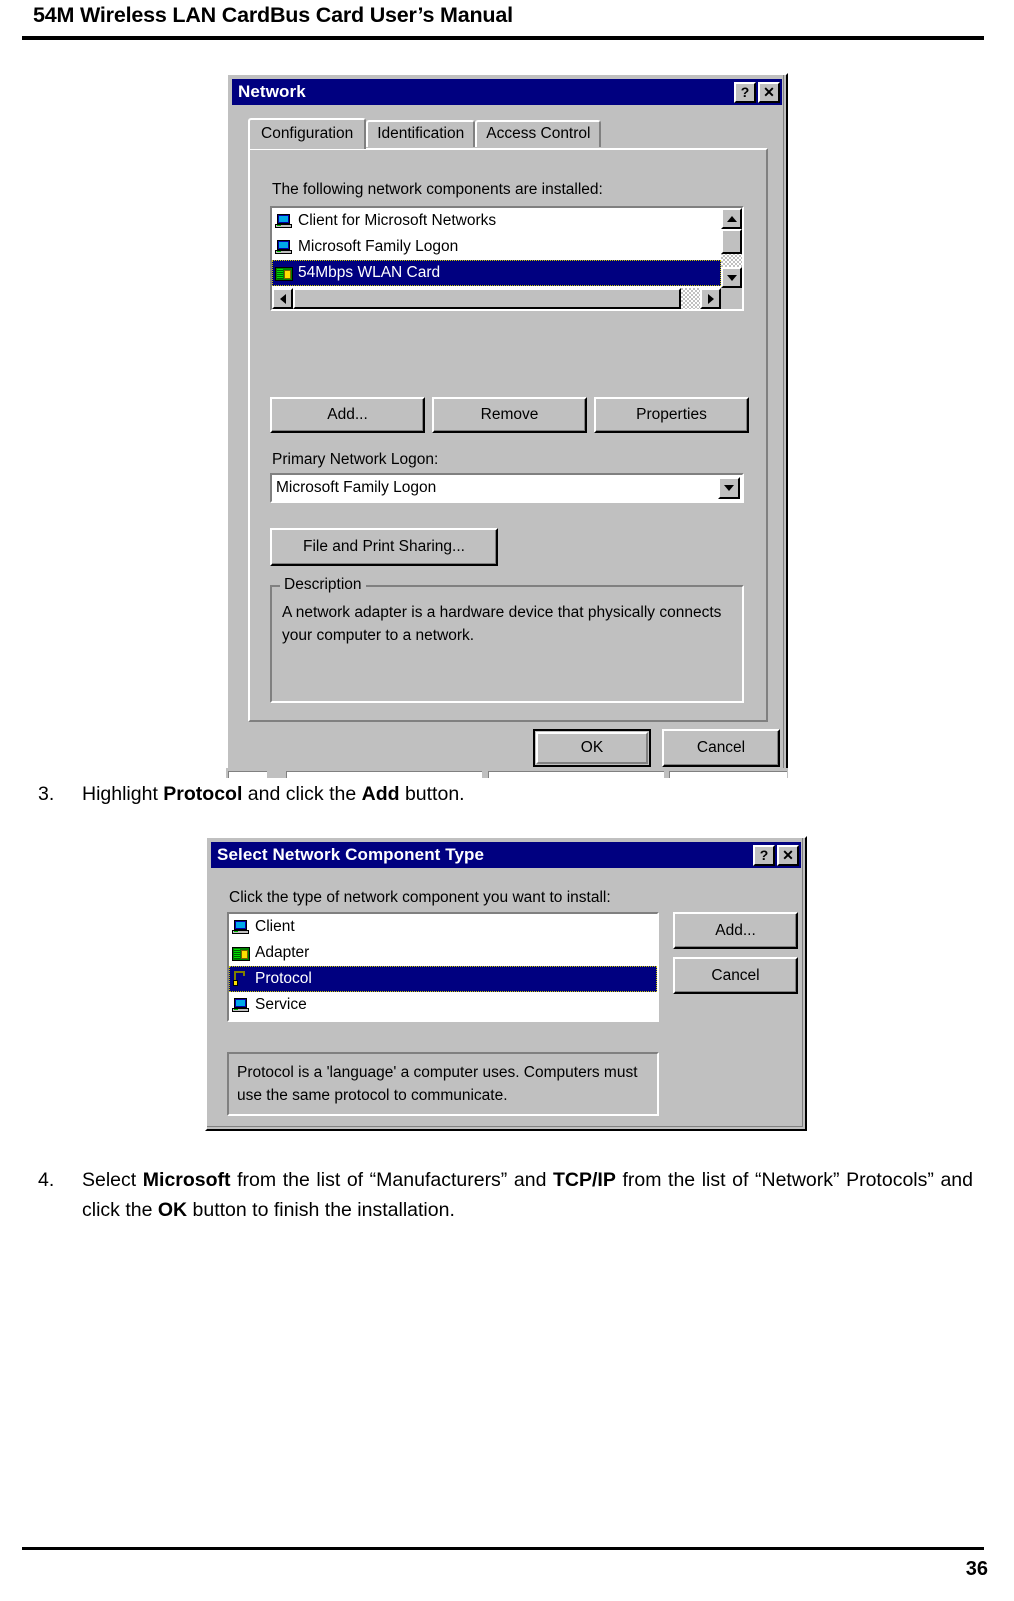 This screenshot has width=1014, height=1601. I want to click on step-3-text-1: Highlight, so click(123, 794).